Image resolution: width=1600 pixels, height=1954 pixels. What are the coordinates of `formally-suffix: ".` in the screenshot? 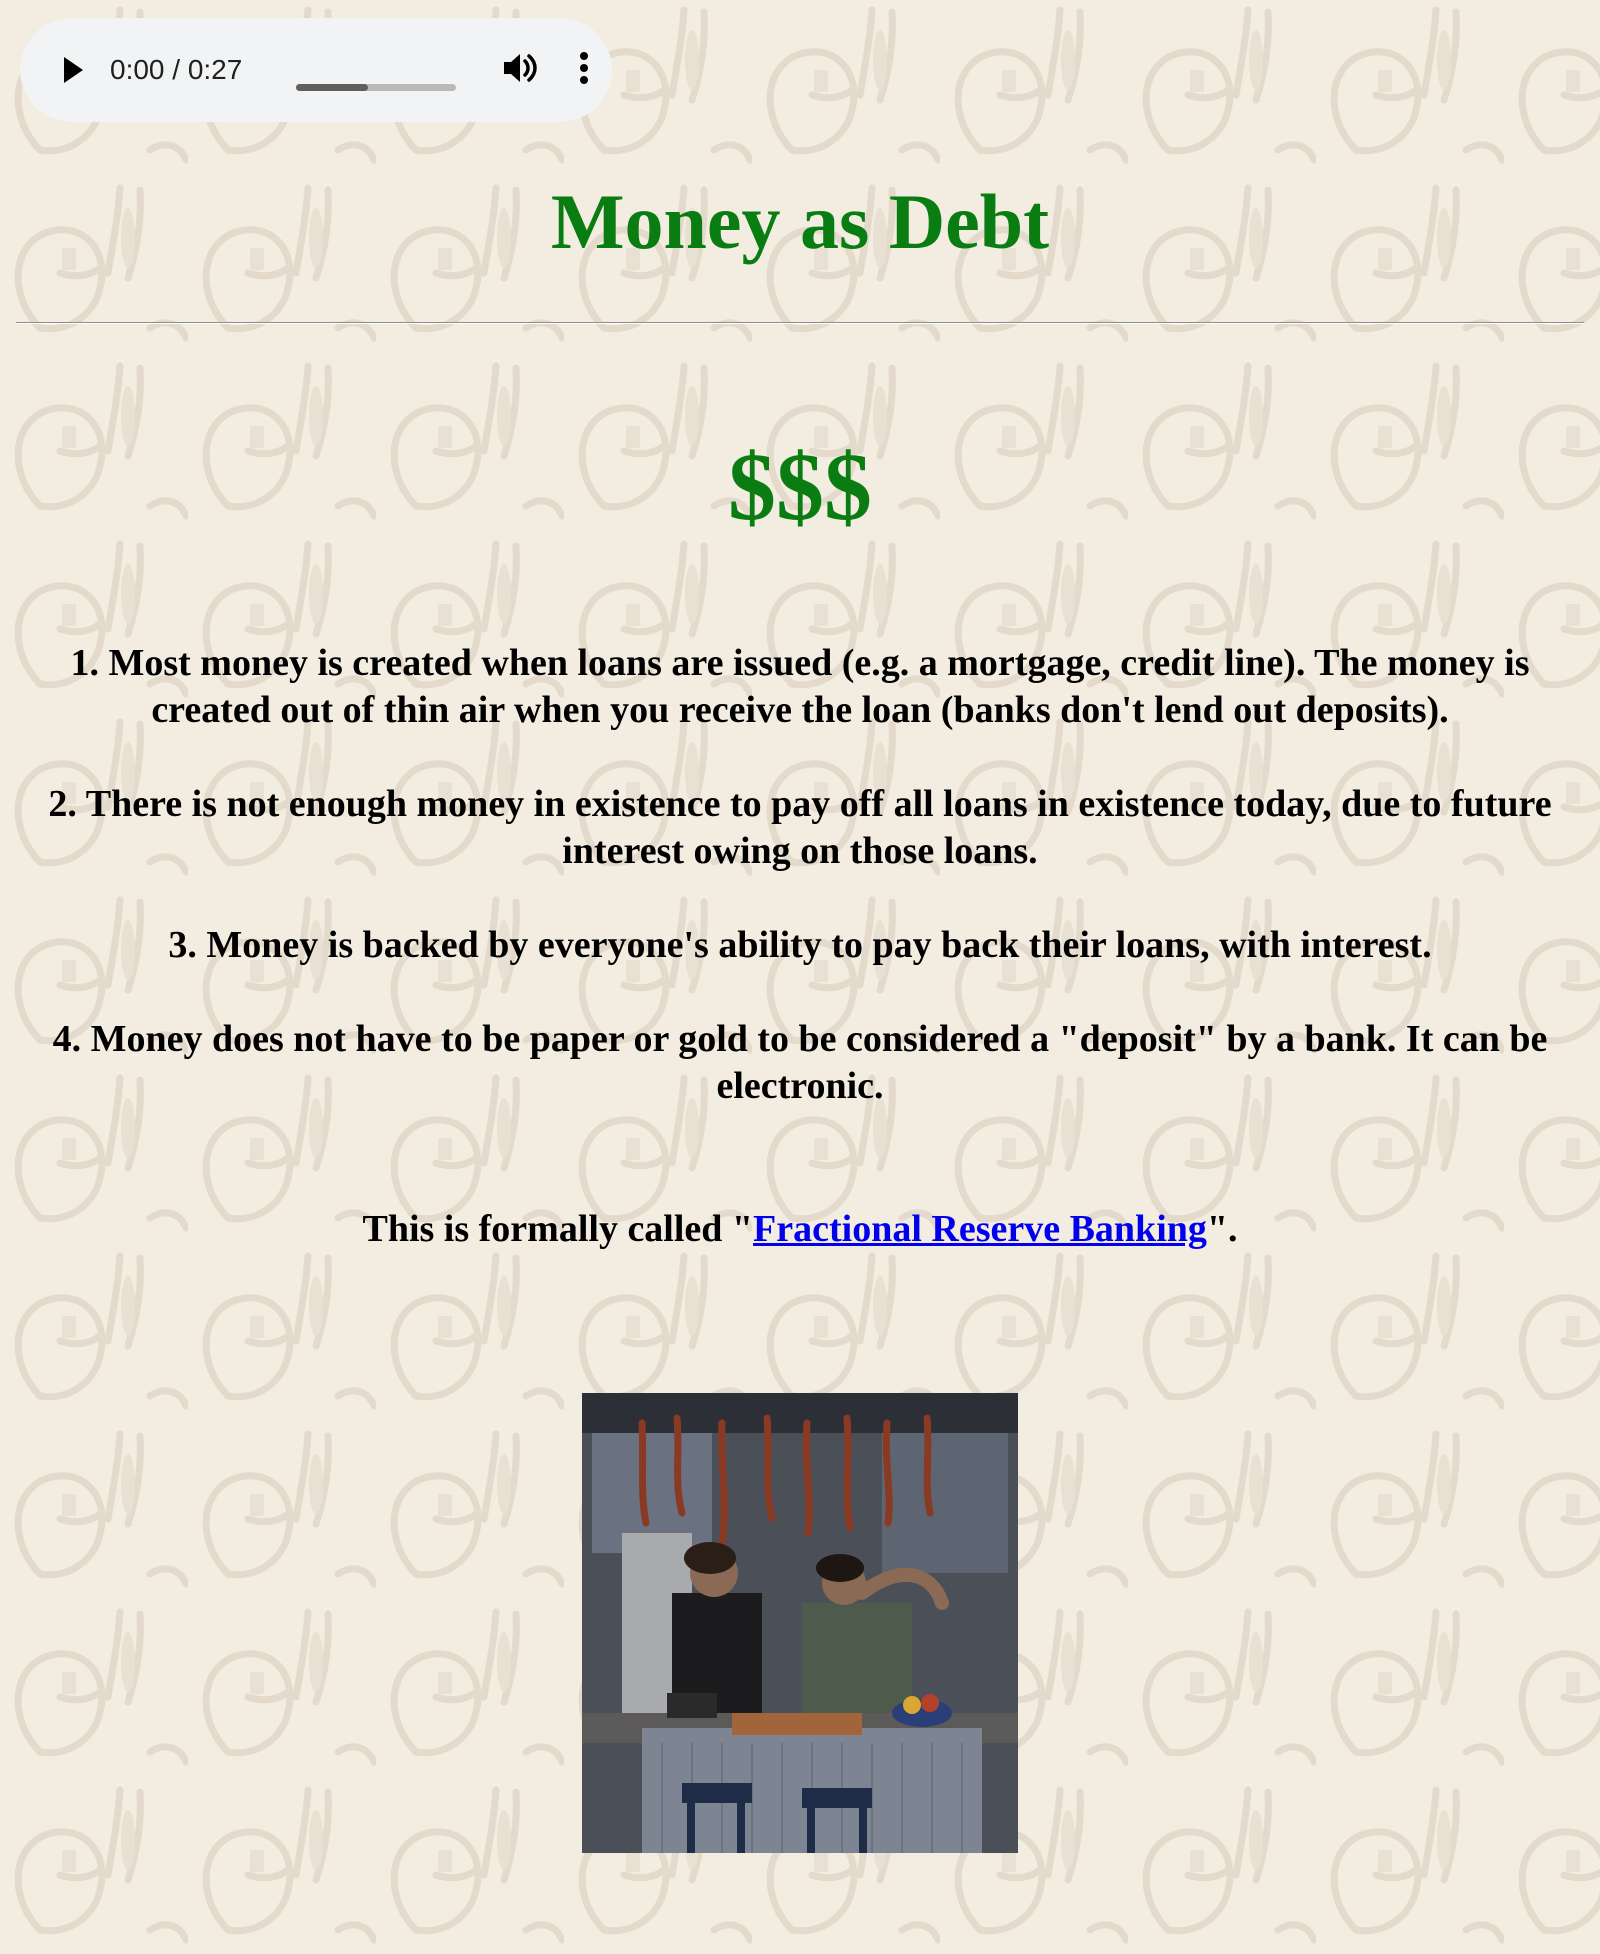 It's located at (1222, 1229).